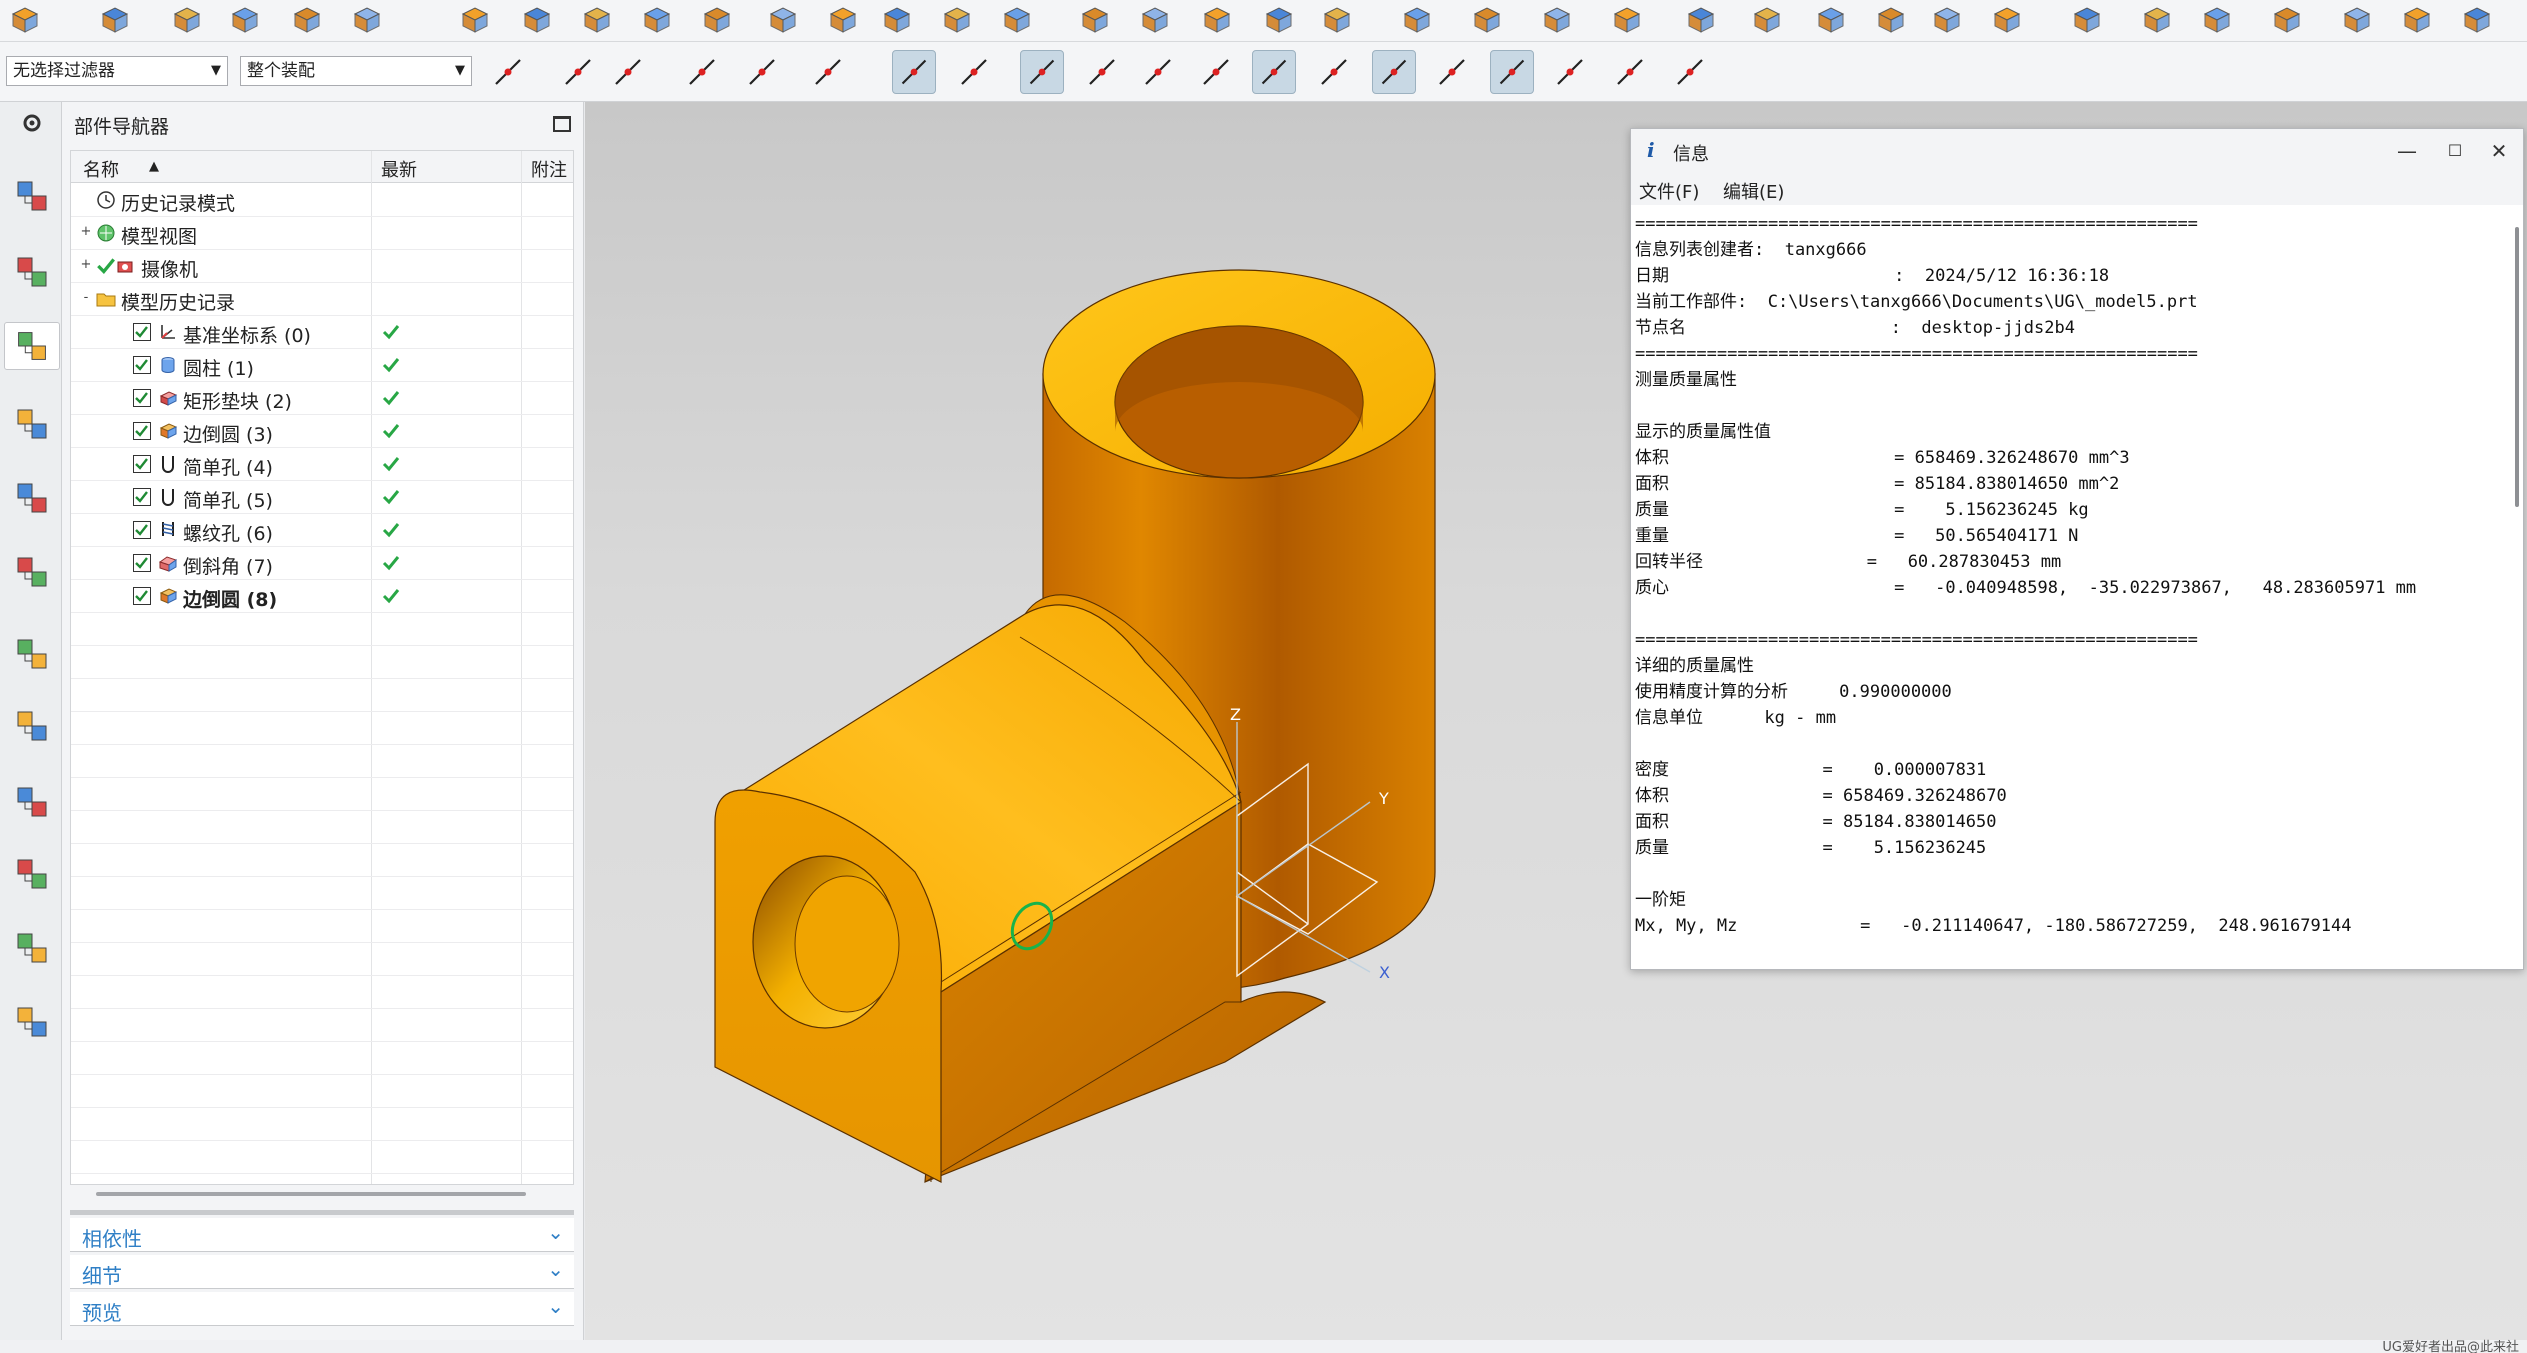 Image resolution: width=2527 pixels, height=1353 pixels. I want to click on column-name: 名称, so click(101, 169).